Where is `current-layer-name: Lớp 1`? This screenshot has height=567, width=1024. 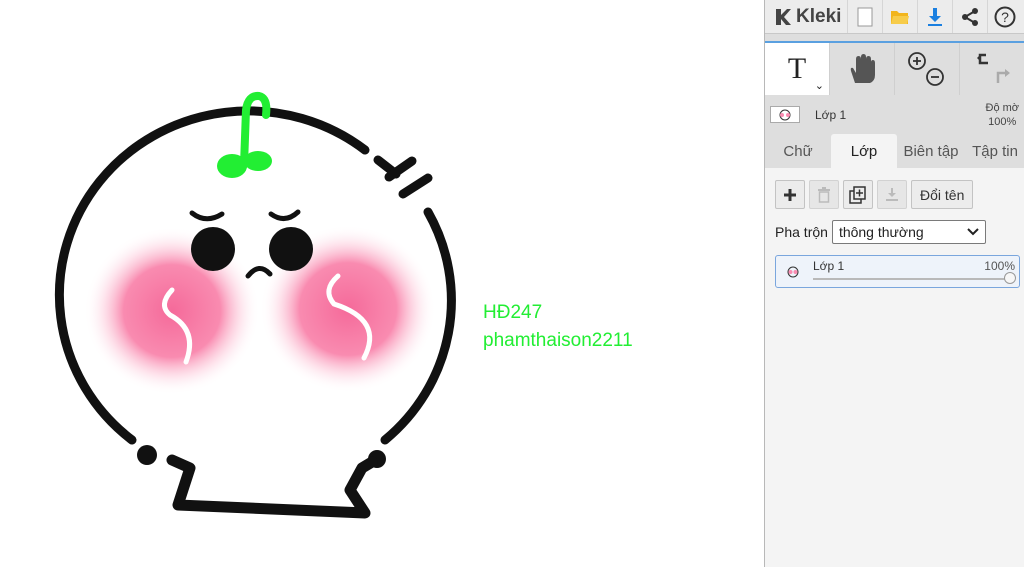
current-layer-name: Lớp 1 is located at coordinates (831, 115).